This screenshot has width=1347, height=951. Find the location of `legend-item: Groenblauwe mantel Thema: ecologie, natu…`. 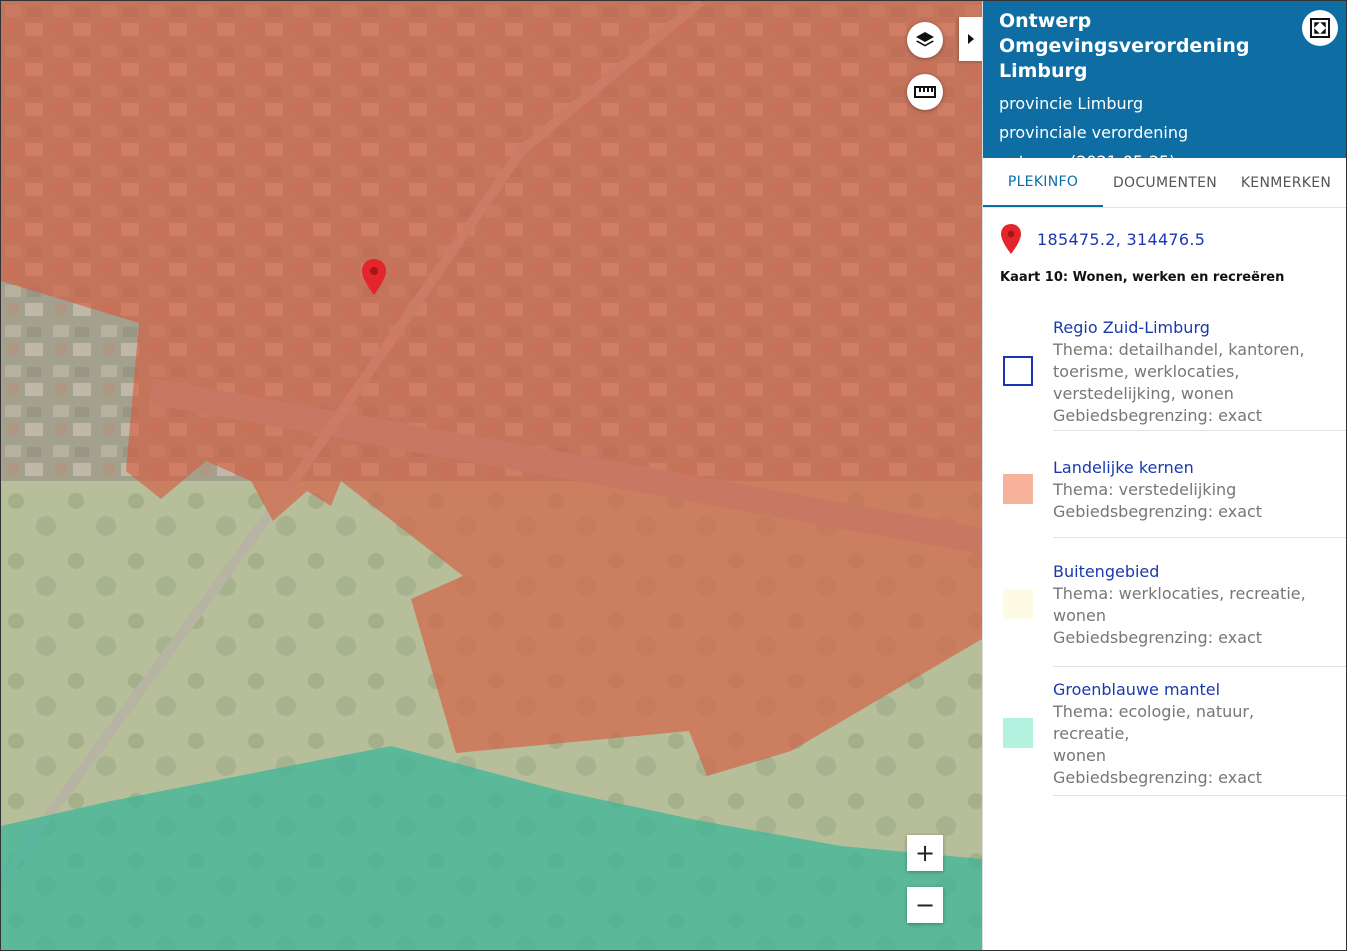

legend-item: Groenblauwe mantel Thema: ecologie, natu… is located at coordinates (1164, 733).